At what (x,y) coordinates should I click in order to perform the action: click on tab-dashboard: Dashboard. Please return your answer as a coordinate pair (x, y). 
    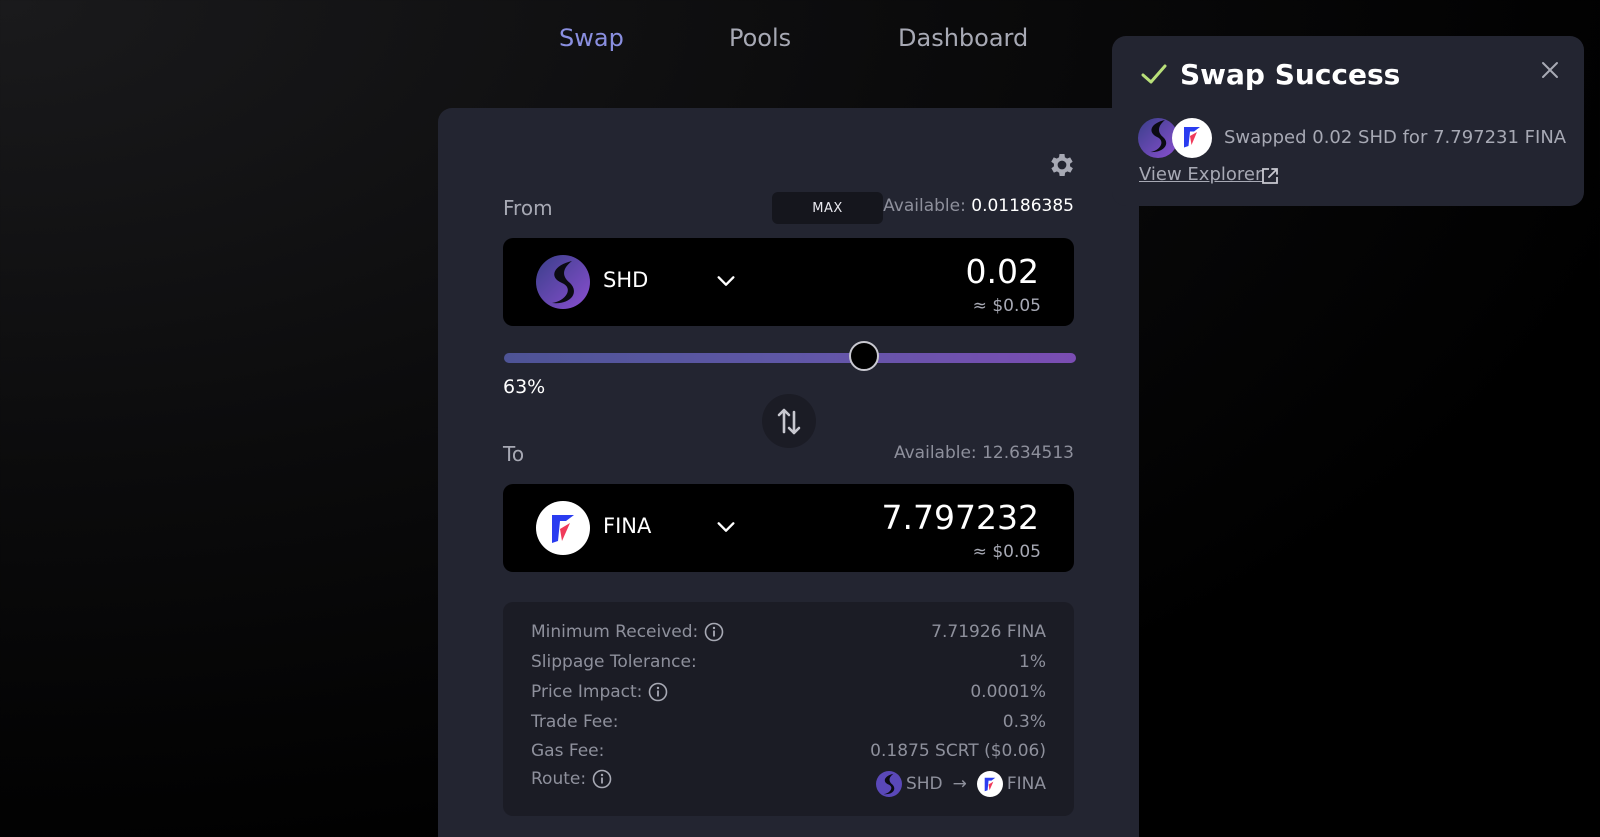
    Looking at the image, I should click on (963, 38).